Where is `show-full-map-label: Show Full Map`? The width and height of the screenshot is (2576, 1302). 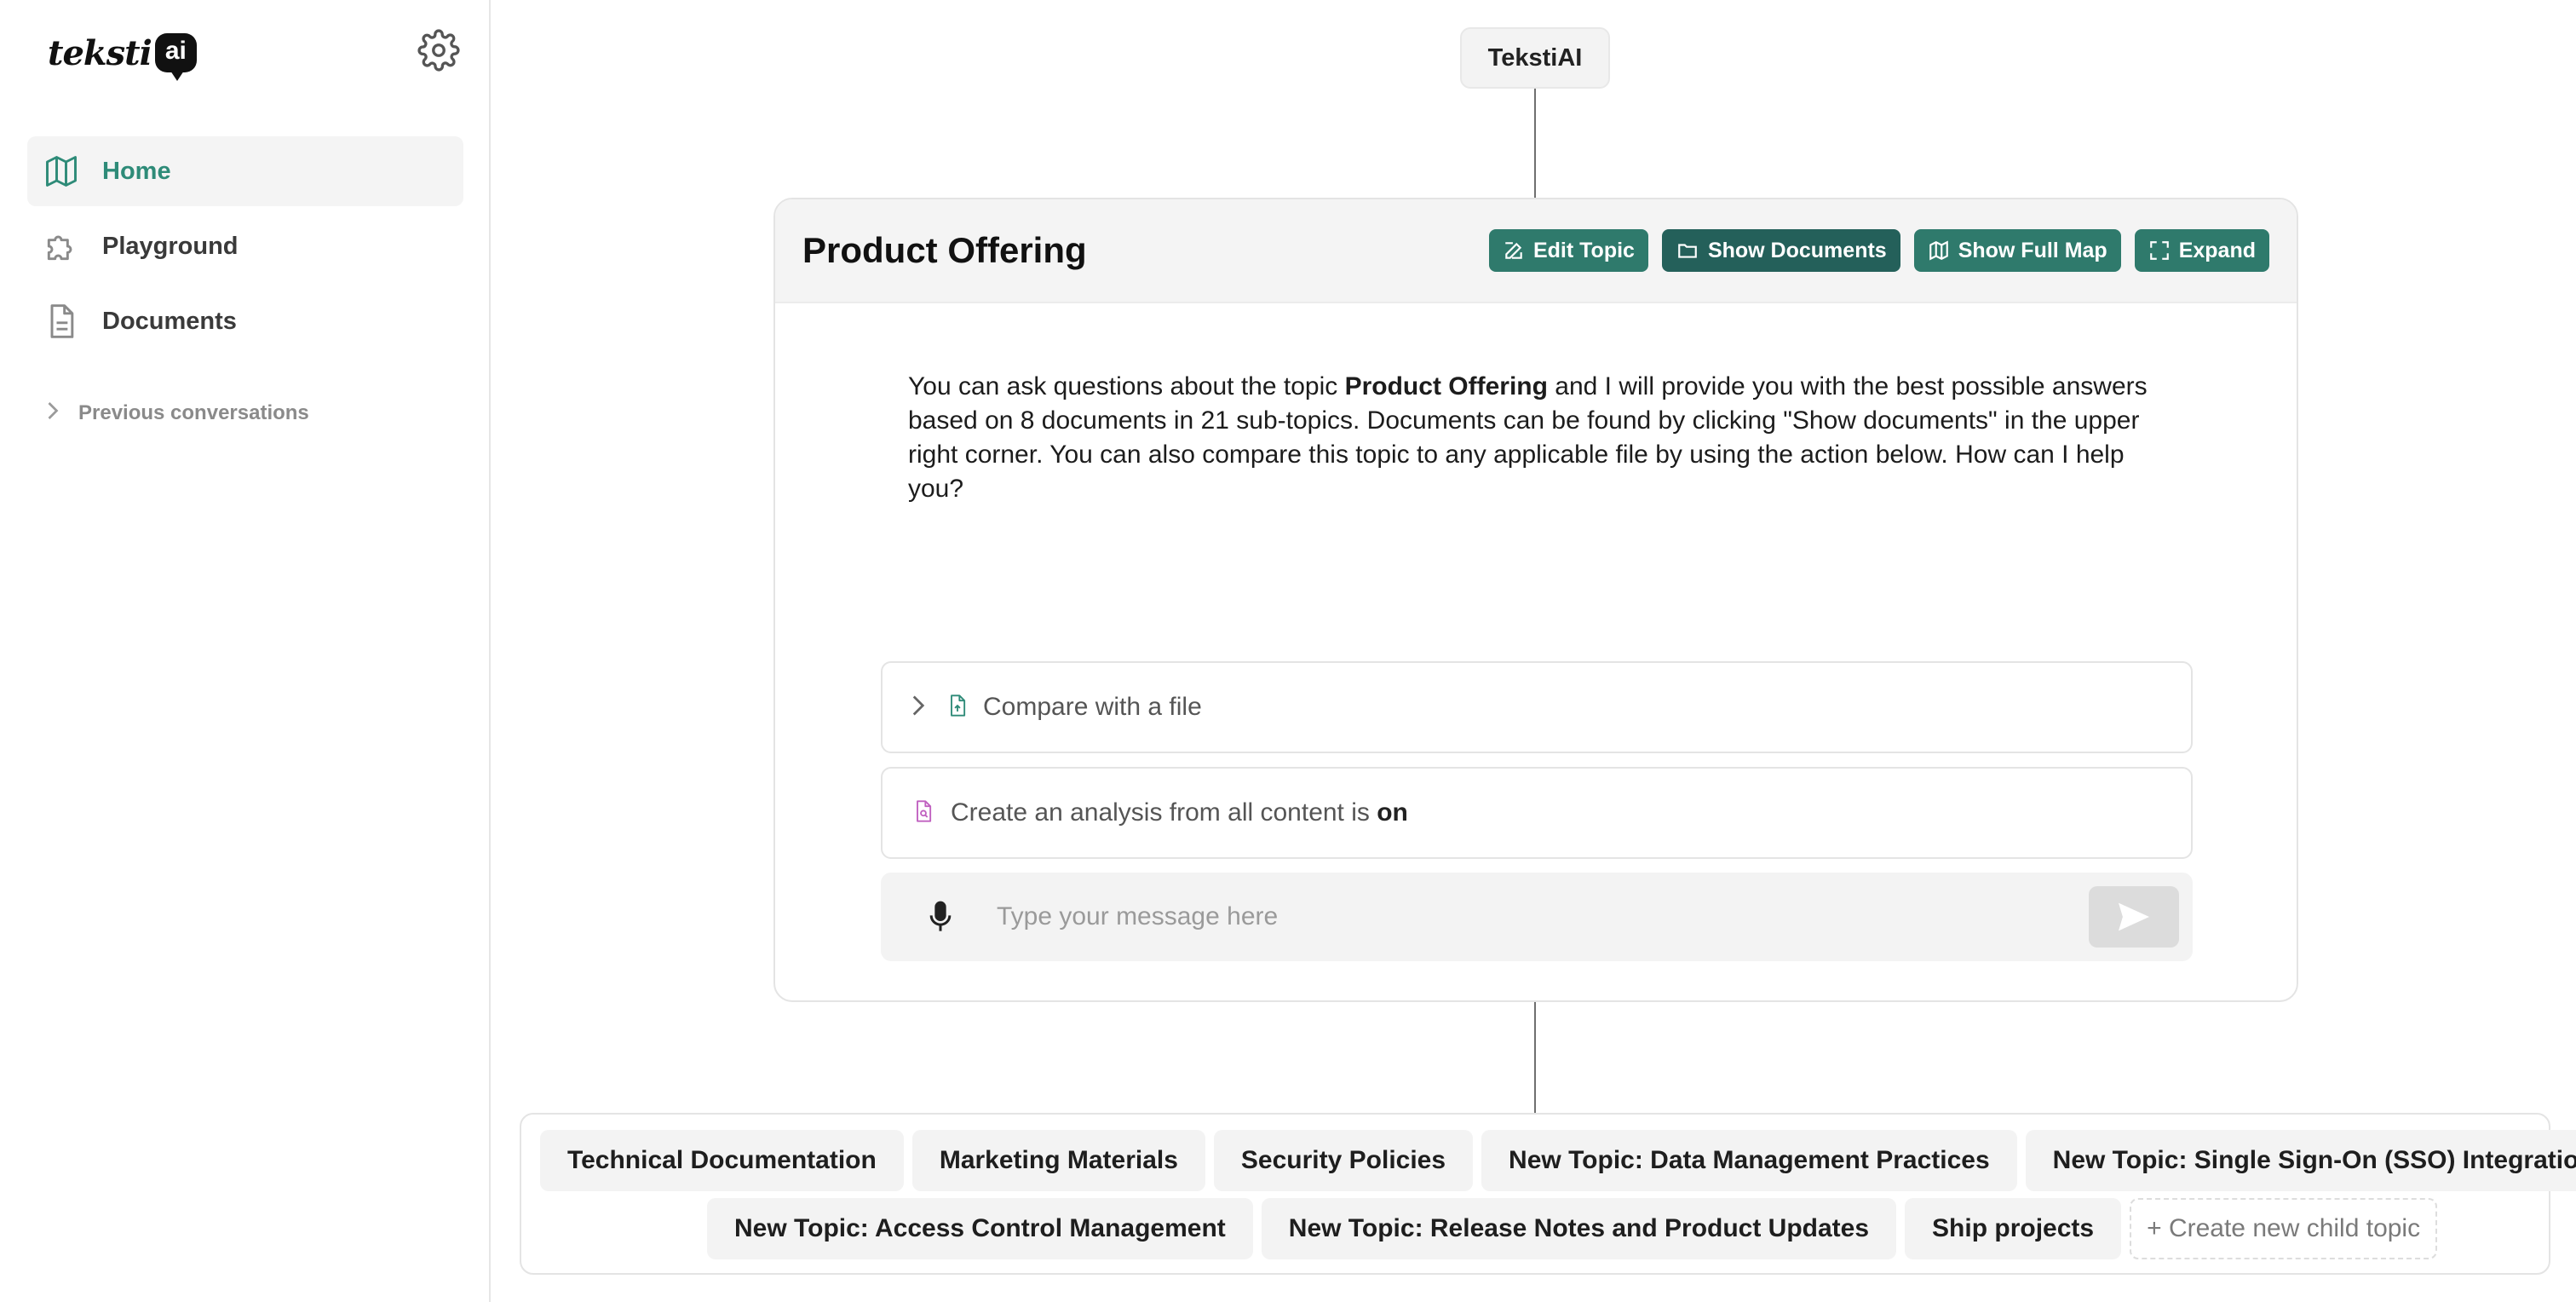 show-full-map-label: Show Full Map is located at coordinates (2033, 250).